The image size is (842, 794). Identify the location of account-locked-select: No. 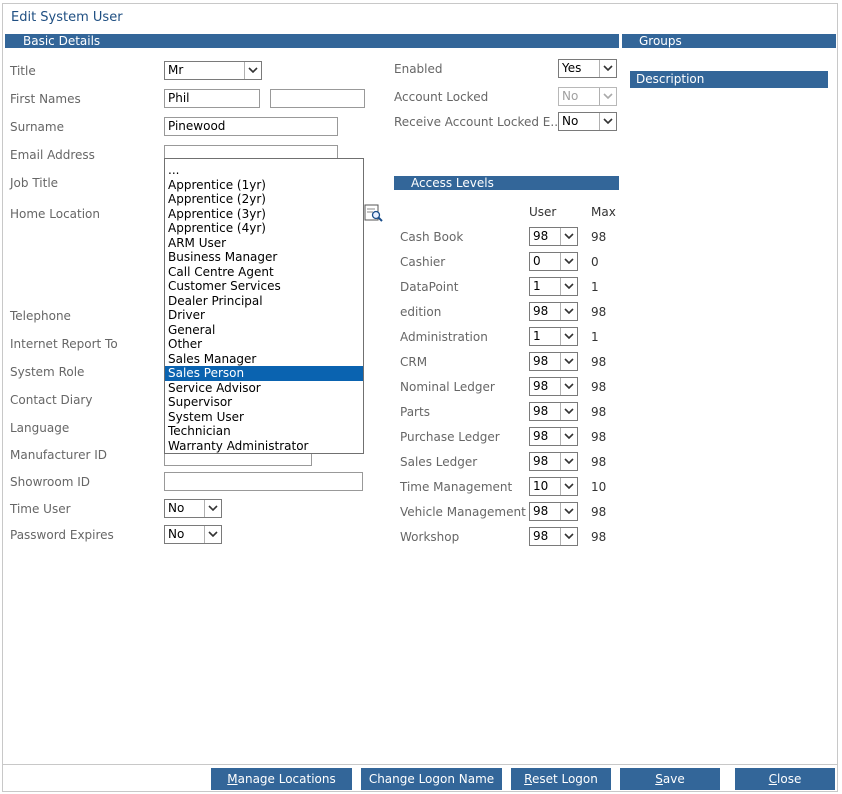
(587, 96).